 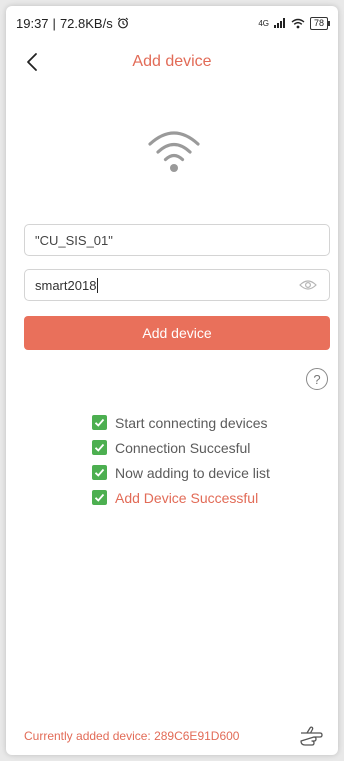 What do you see at coordinates (192, 472) in the screenshot?
I see `step-label: Now adding to device list` at bounding box center [192, 472].